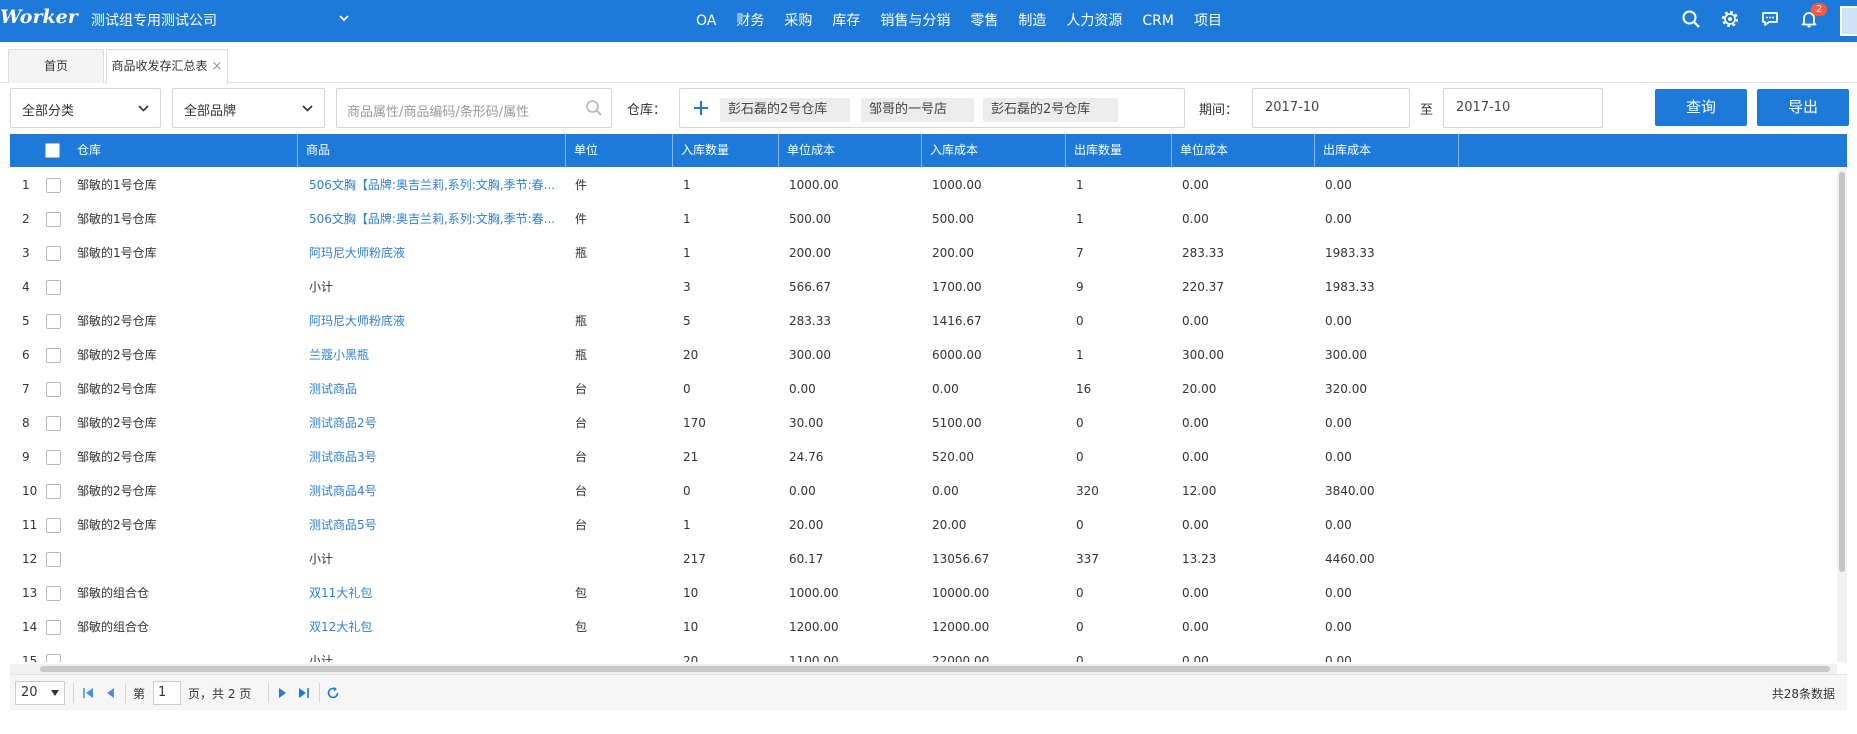  Describe the element at coordinates (846, 21) in the screenshot. I see `nav-item-inventory: 库存` at that location.